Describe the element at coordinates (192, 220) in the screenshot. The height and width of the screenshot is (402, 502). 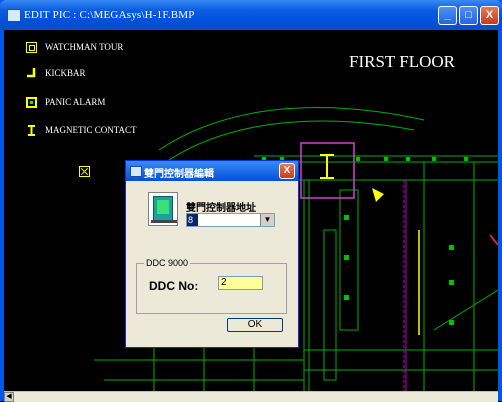
I see `address-value: 8` at that location.